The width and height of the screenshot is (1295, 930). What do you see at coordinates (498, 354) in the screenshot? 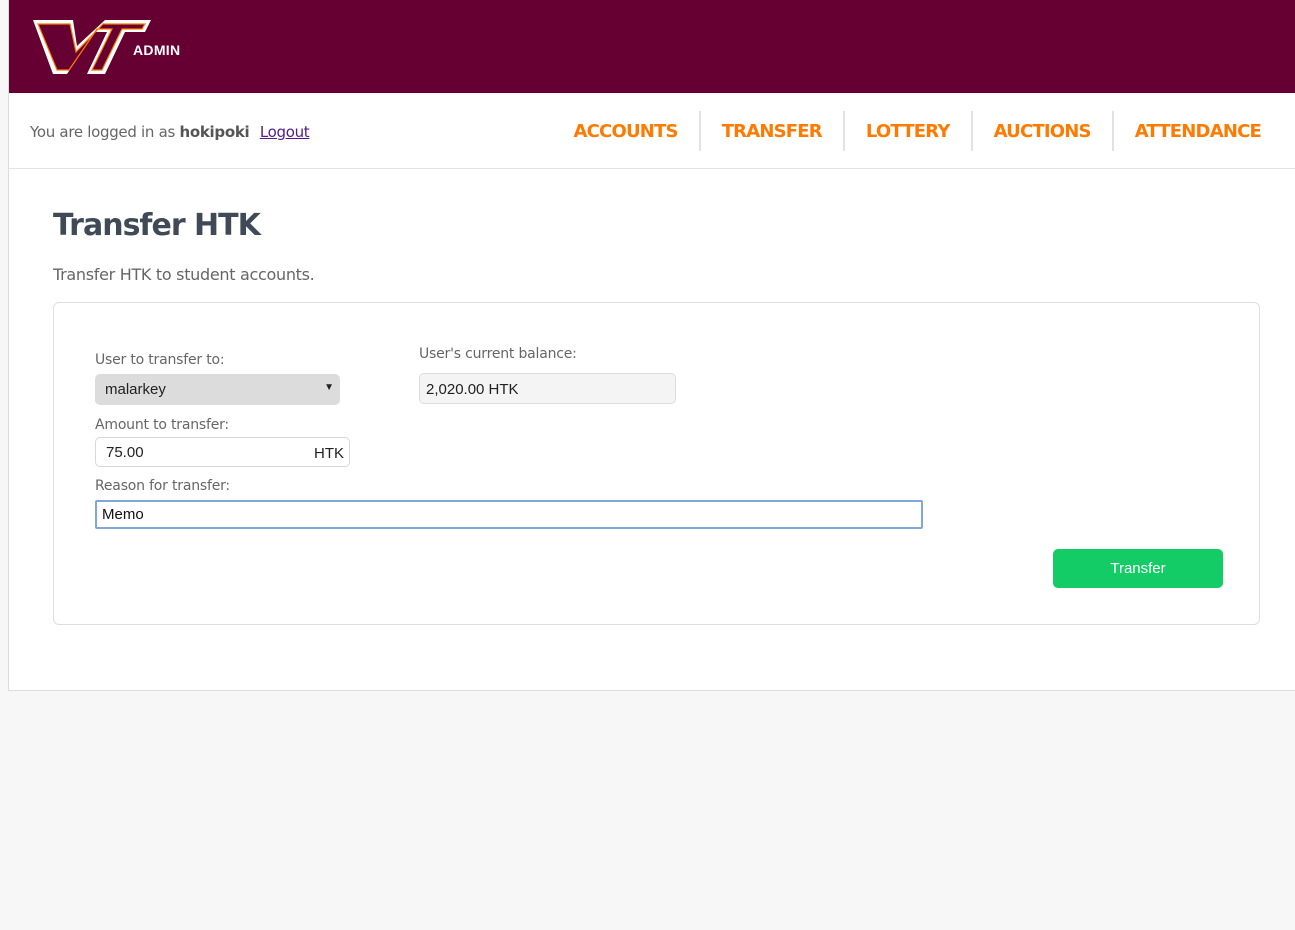
I see `balance-label: User's current balance:` at bounding box center [498, 354].